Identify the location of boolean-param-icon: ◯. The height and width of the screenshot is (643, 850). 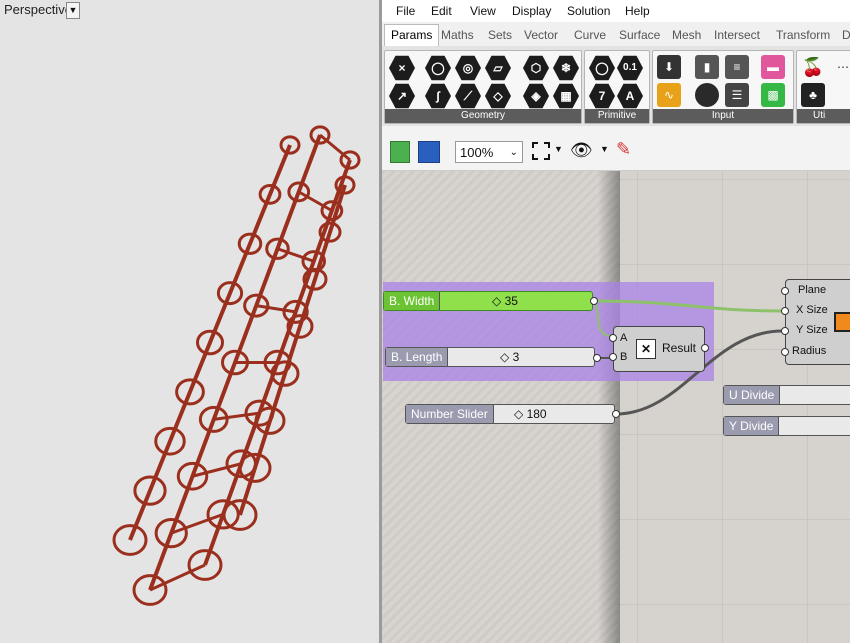
(602, 68).